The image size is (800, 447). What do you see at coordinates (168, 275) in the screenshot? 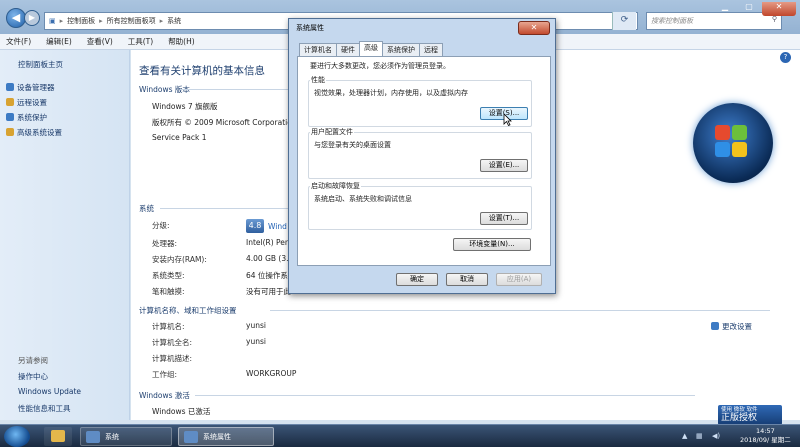
I see `type-label: 系统类型:` at bounding box center [168, 275].